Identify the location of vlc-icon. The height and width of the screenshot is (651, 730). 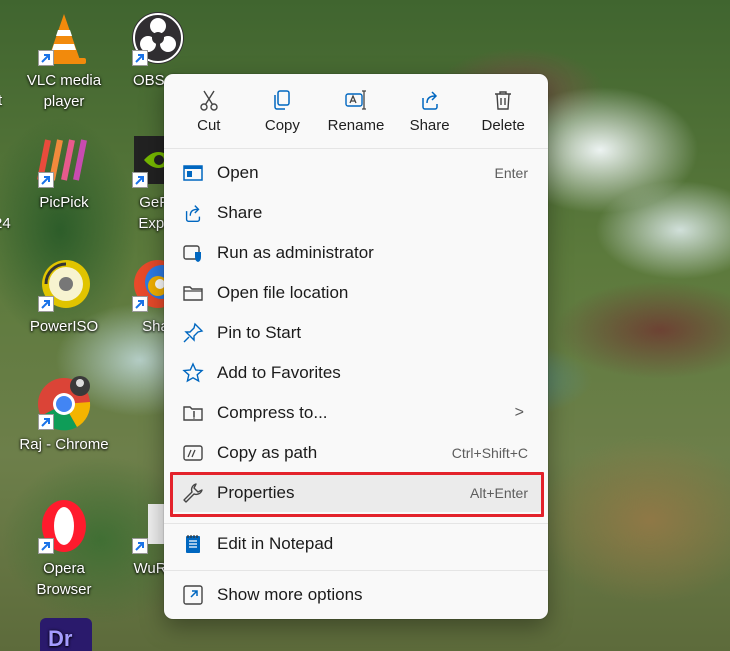
(64, 38).